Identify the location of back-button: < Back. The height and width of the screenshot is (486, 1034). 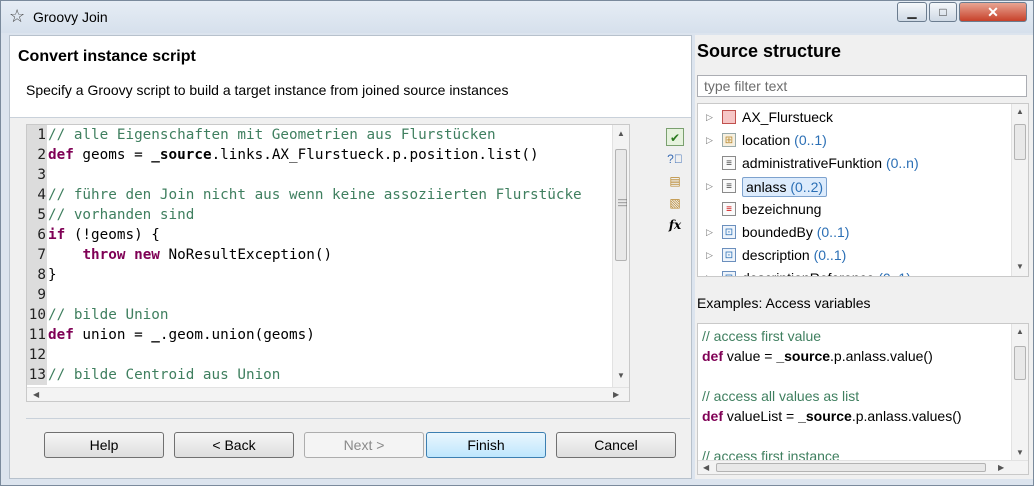
(234, 445).